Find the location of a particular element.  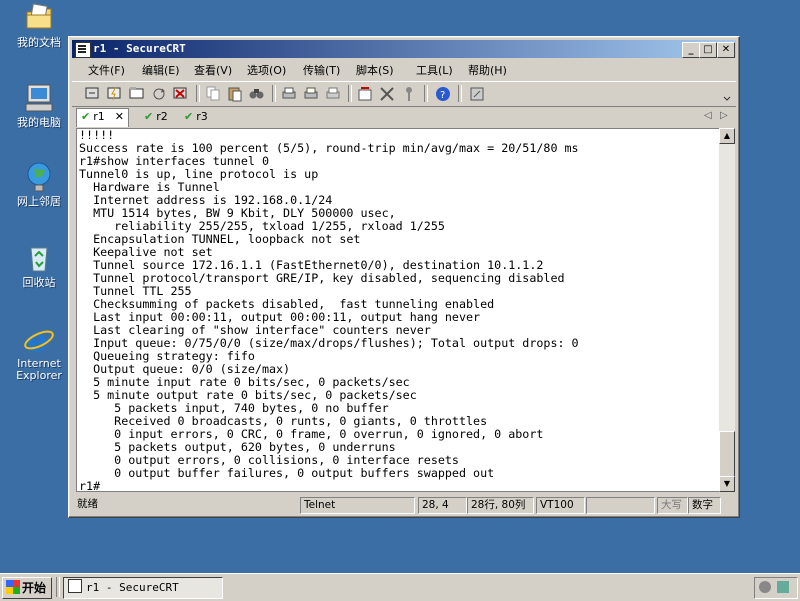

scroll-down-icon: ▼ is located at coordinates (727, 484).